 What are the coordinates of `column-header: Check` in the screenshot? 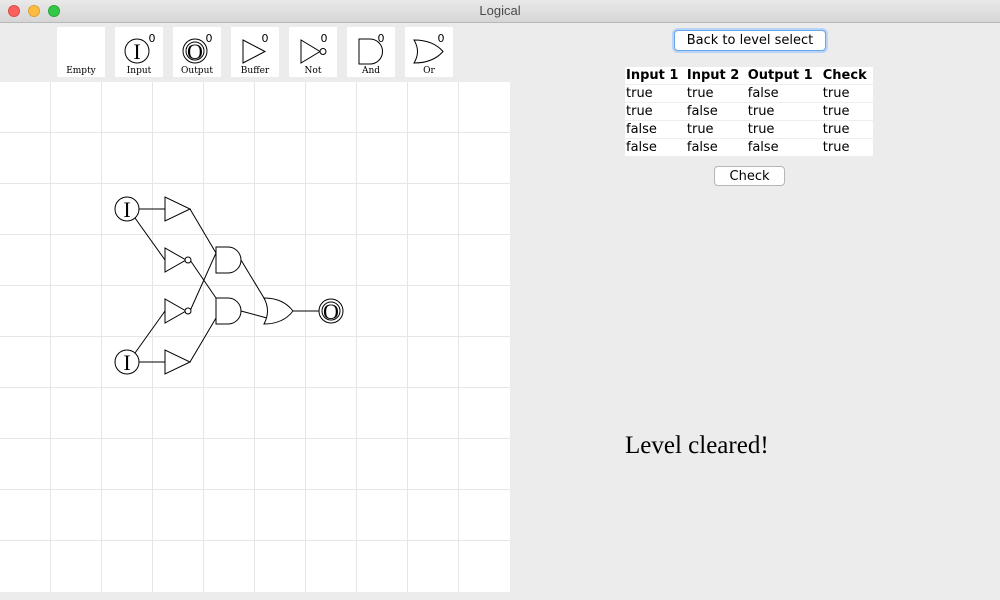 It's located at (844, 75).